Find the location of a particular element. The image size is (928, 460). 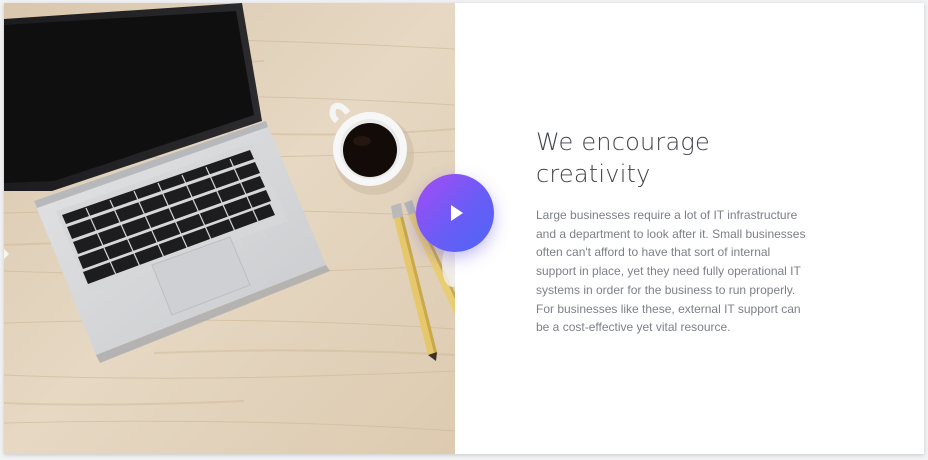

play-video-button is located at coordinates (455, 213).